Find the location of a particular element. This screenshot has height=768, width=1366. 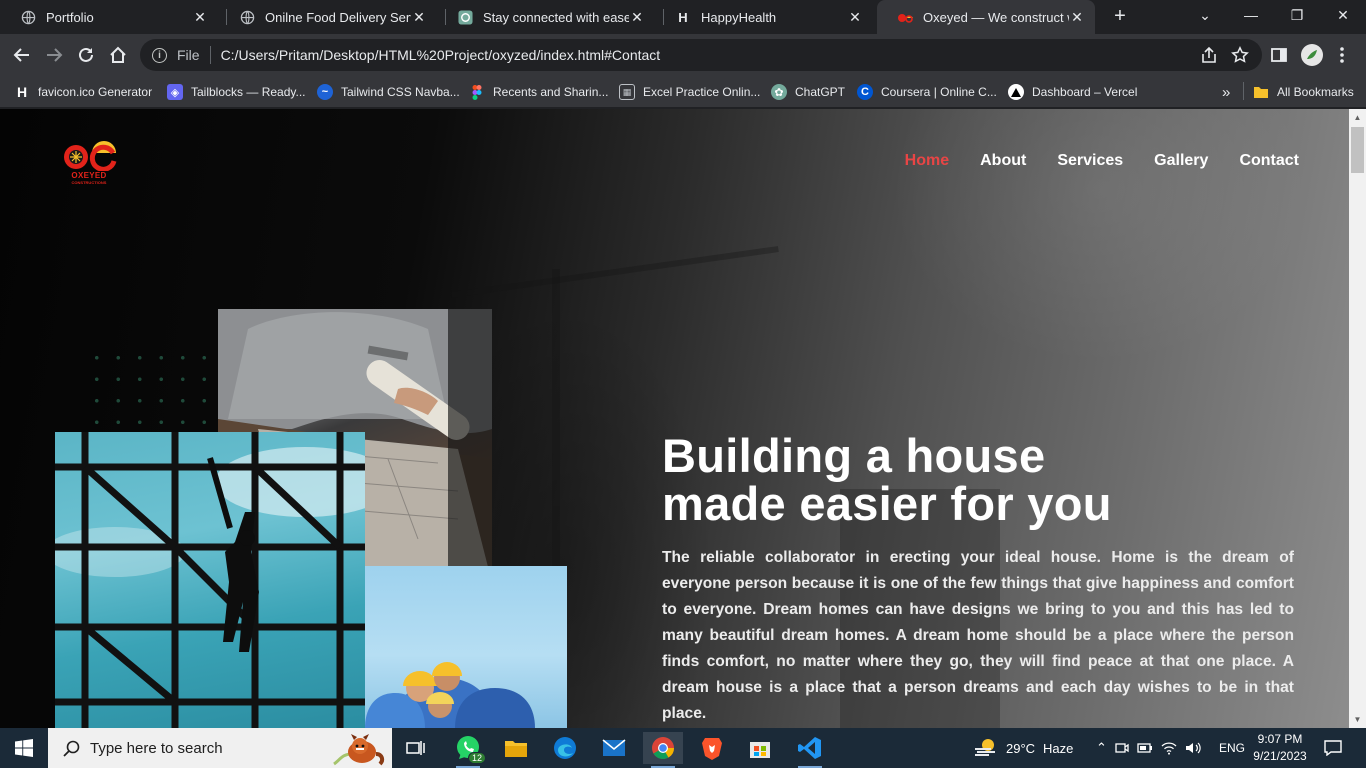

notification-center-icon is located at coordinates (1333, 748).